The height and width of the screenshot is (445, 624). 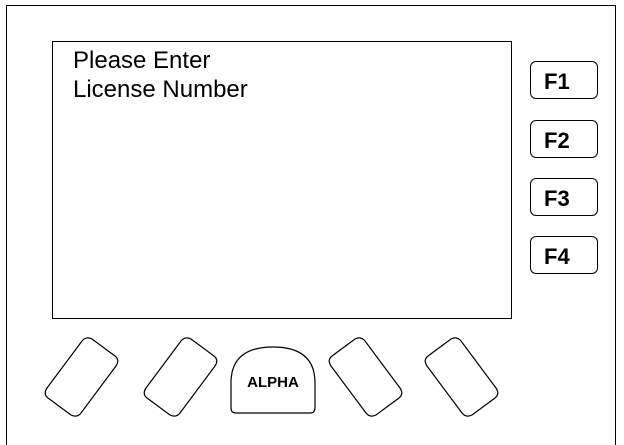 I want to click on soft-keys-layer, so click(x=271, y=377).